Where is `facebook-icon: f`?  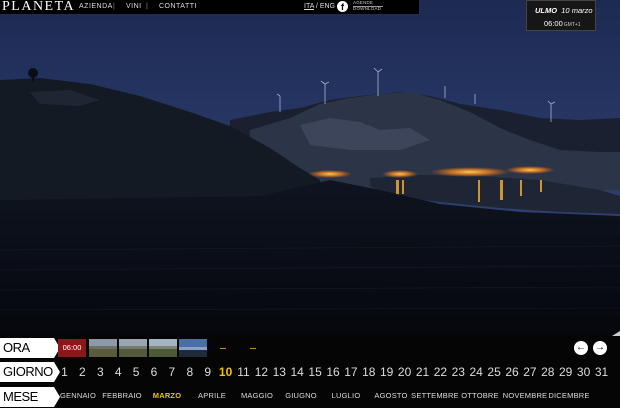 facebook-icon: f is located at coordinates (342, 6).